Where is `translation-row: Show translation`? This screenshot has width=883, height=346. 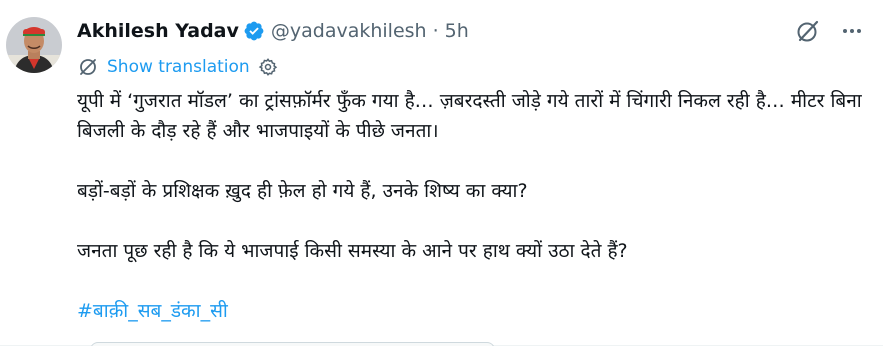
translation-row: Show translation is located at coordinates (177, 67).